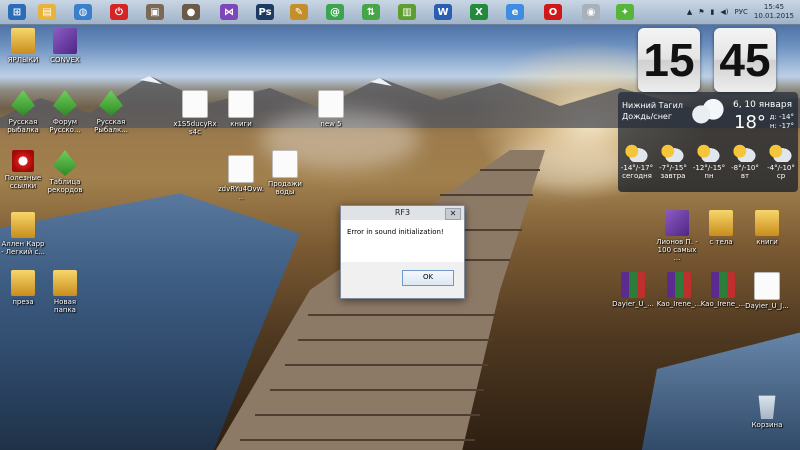 The width and height of the screenshot is (800, 450). Describe the element at coordinates (428, 278) in the screenshot. I see `dialog-ok-button: OK` at that location.